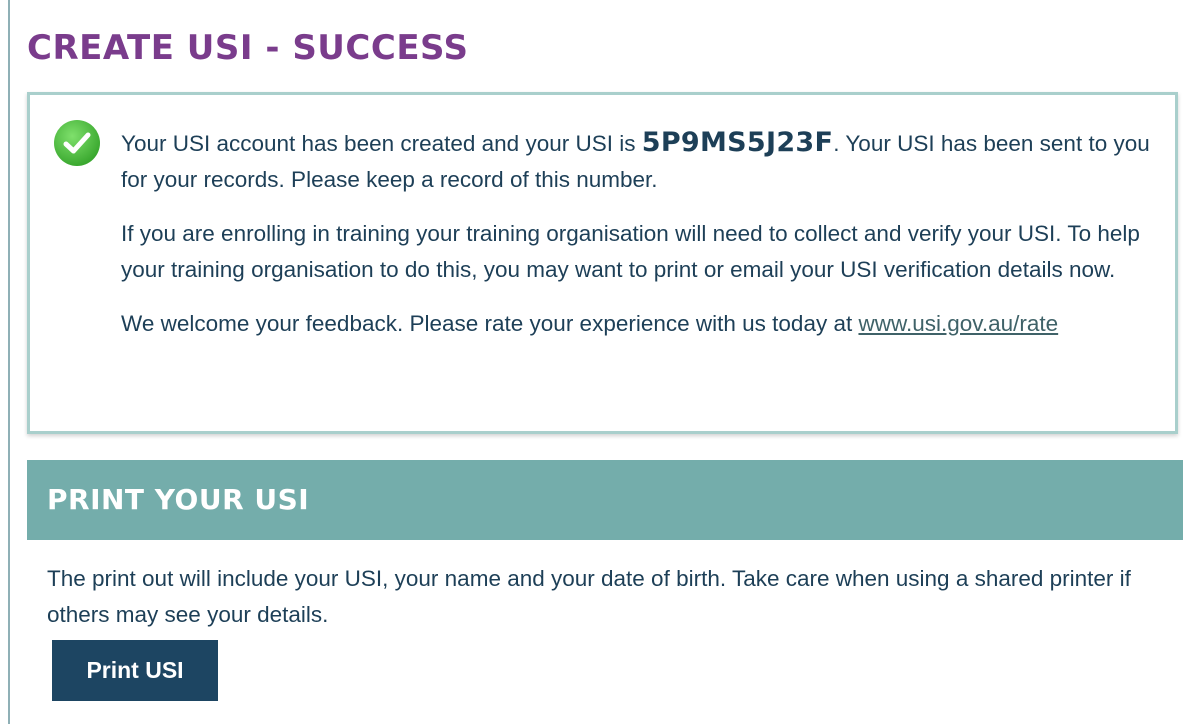 The width and height of the screenshot is (1196, 724). I want to click on print-section-header: PRINT YOUR USI, so click(605, 500).